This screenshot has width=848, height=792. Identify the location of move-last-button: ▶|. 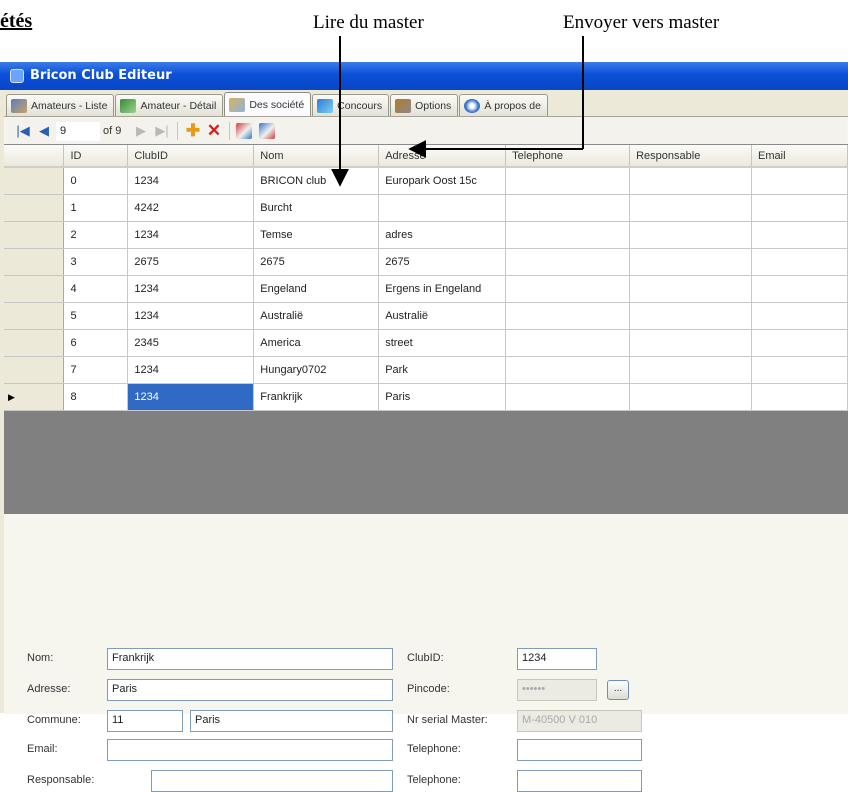
(162, 131).